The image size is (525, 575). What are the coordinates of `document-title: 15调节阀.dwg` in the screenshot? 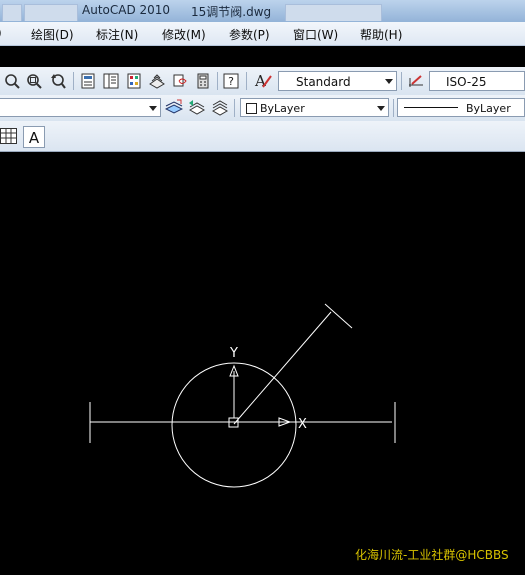 It's located at (231, 12).